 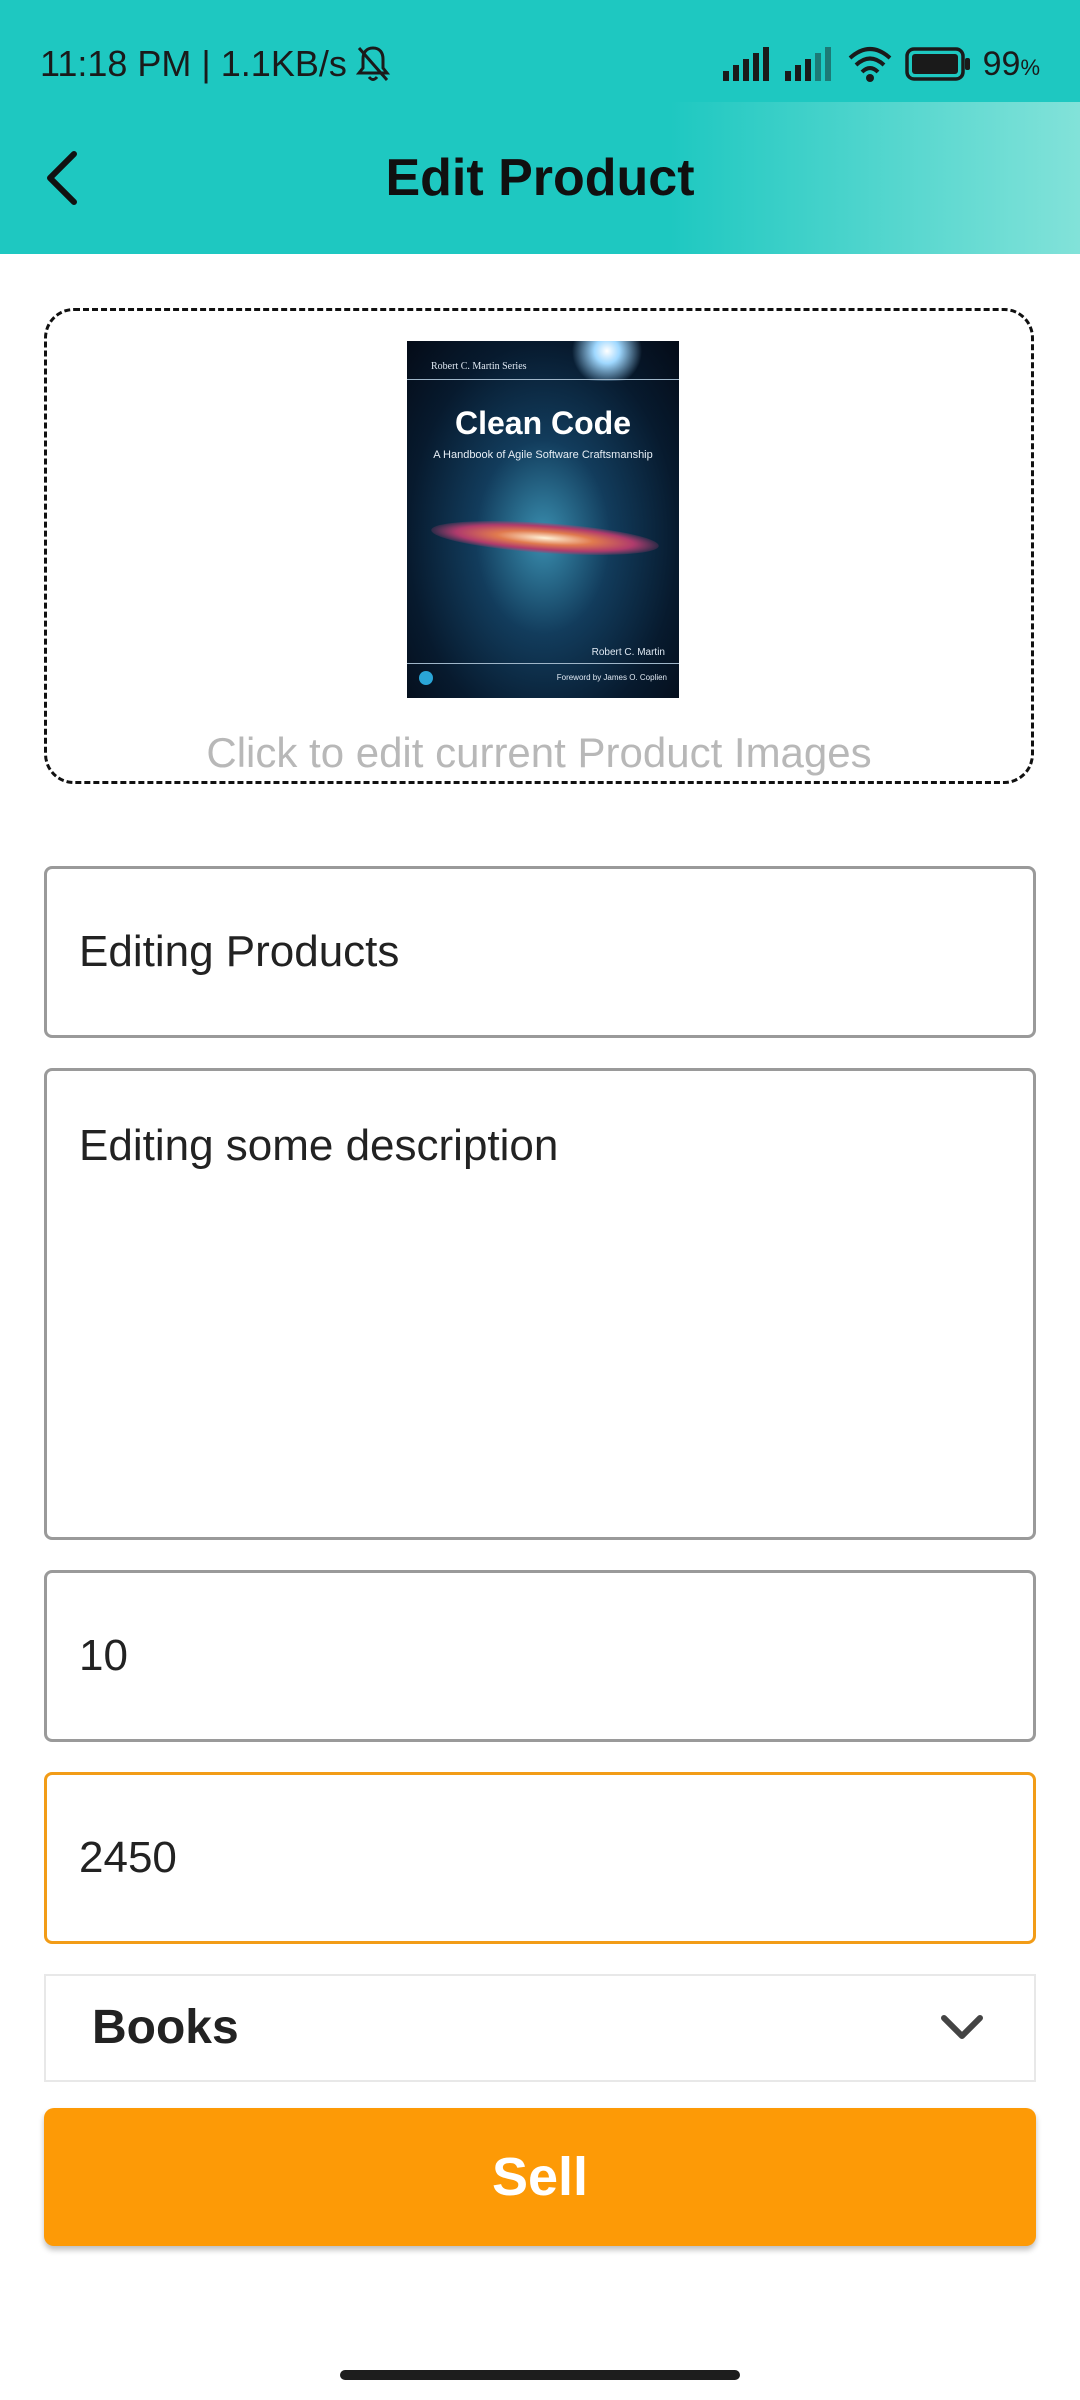 What do you see at coordinates (937, 64) in the screenshot?
I see `battery-icon` at bounding box center [937, 64].